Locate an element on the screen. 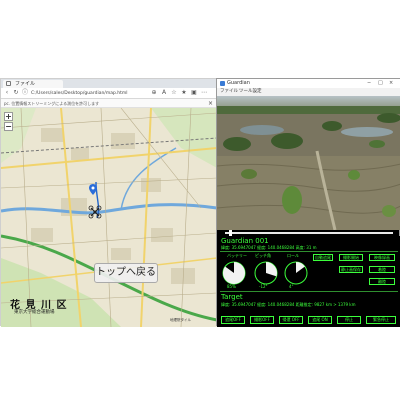  save-image-button: 静止画保存 is located at coordinates (351, 269).